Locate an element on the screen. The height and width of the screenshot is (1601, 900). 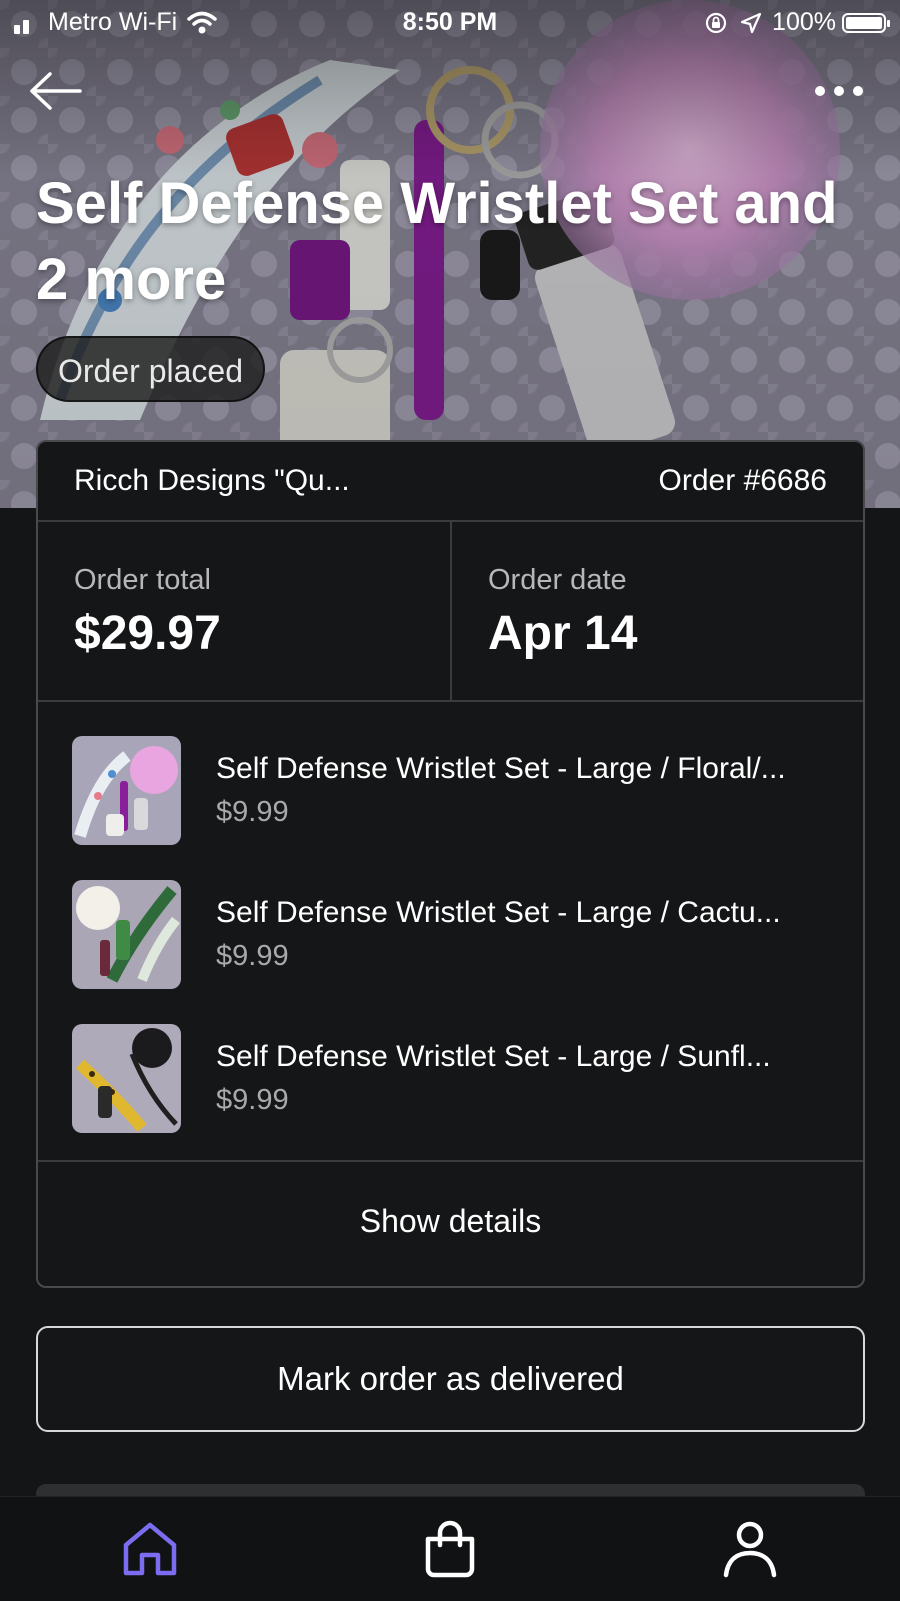
page-title: Self Defense Wristlet Set and 2 more is located at coordinates (437, 241).